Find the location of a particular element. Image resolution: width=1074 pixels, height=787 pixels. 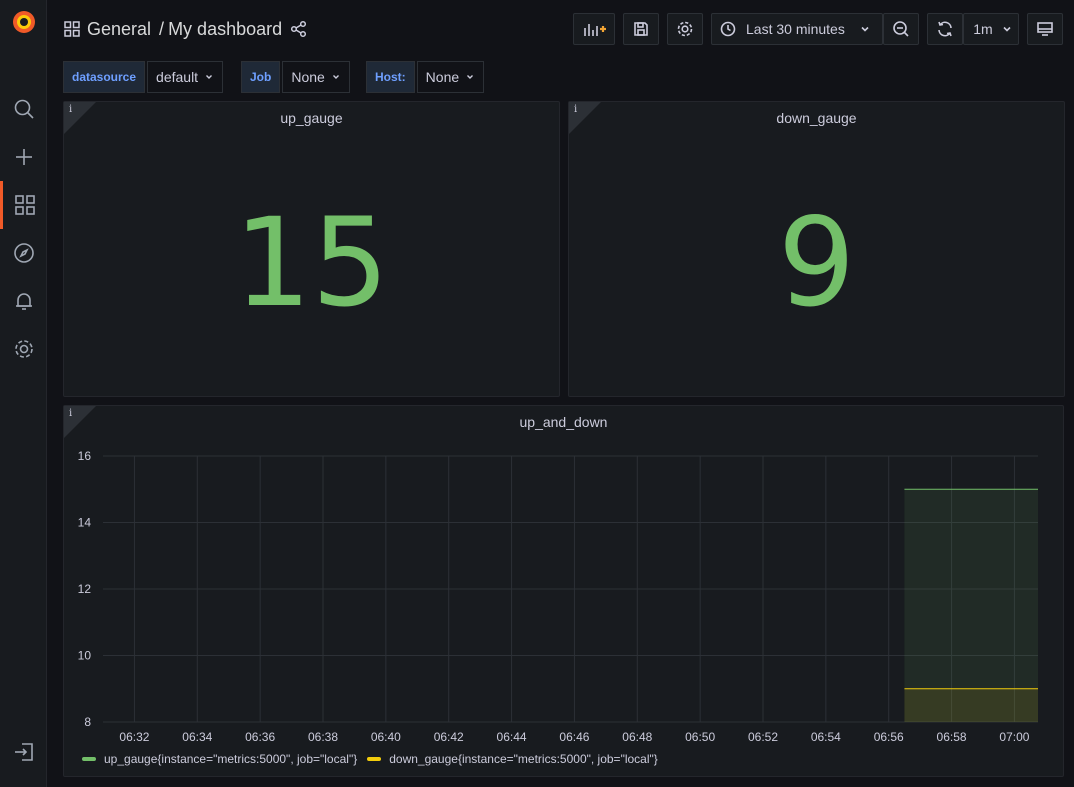

x-tick-label: 06:48 is located at coordinates (637, 737).